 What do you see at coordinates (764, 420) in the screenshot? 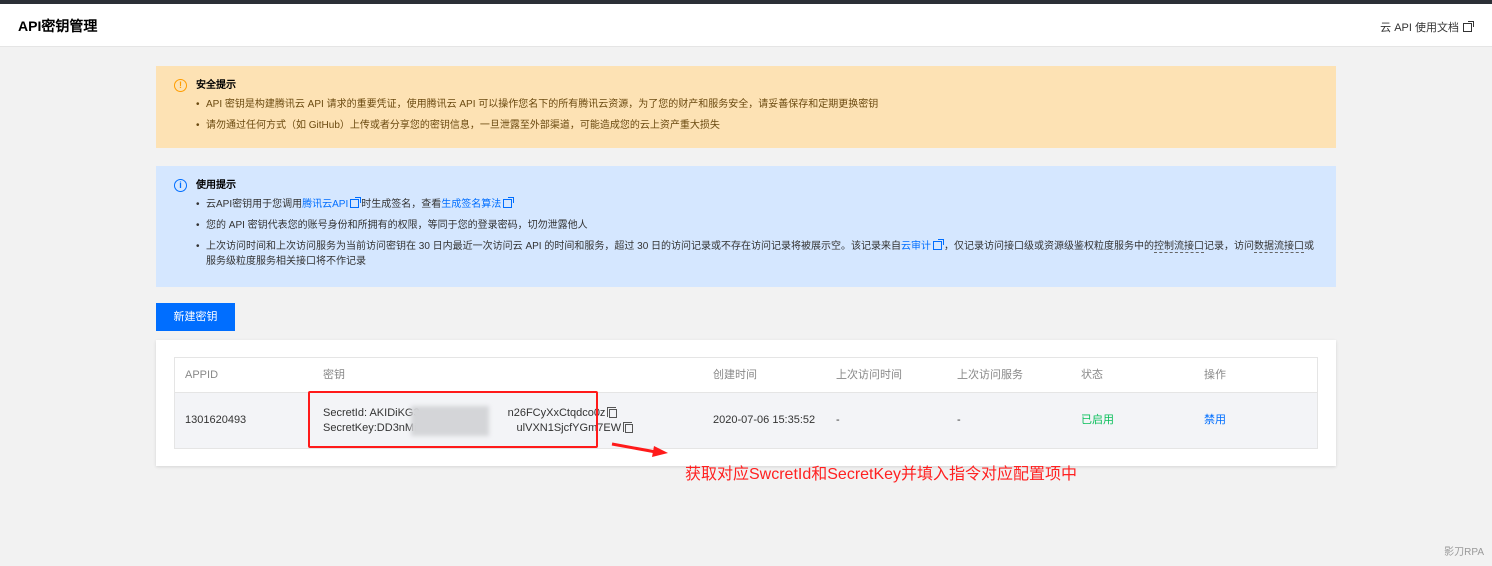
I see `created-time-cell: 2020-07-06 15:35:52` at bounding box center [764, 420].